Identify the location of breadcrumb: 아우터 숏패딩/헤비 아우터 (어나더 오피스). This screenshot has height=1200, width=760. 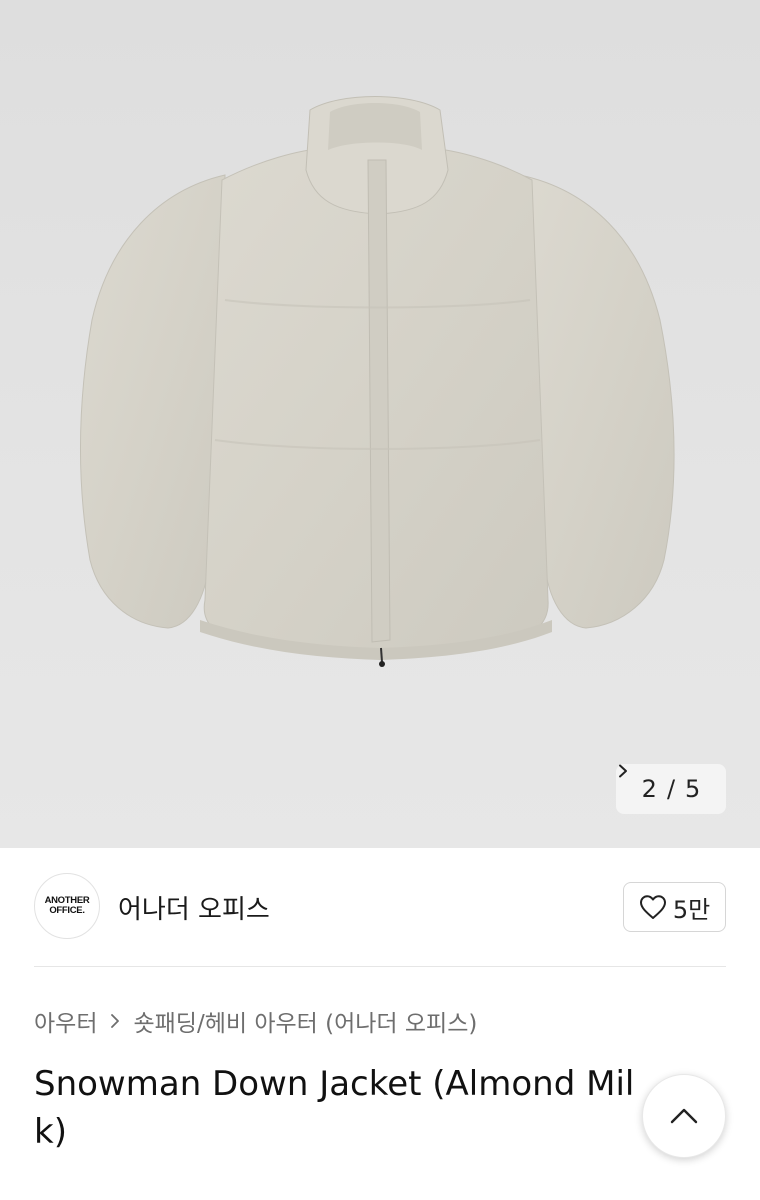
(255, 1021).